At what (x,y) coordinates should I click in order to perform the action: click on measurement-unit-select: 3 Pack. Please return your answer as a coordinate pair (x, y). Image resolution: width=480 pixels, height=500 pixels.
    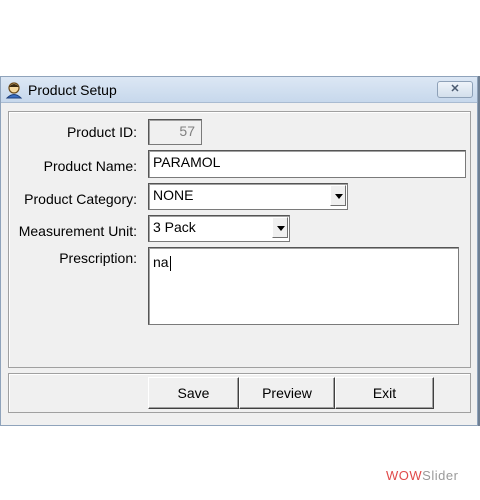
    Looking at the image, I should click on (219, 228).